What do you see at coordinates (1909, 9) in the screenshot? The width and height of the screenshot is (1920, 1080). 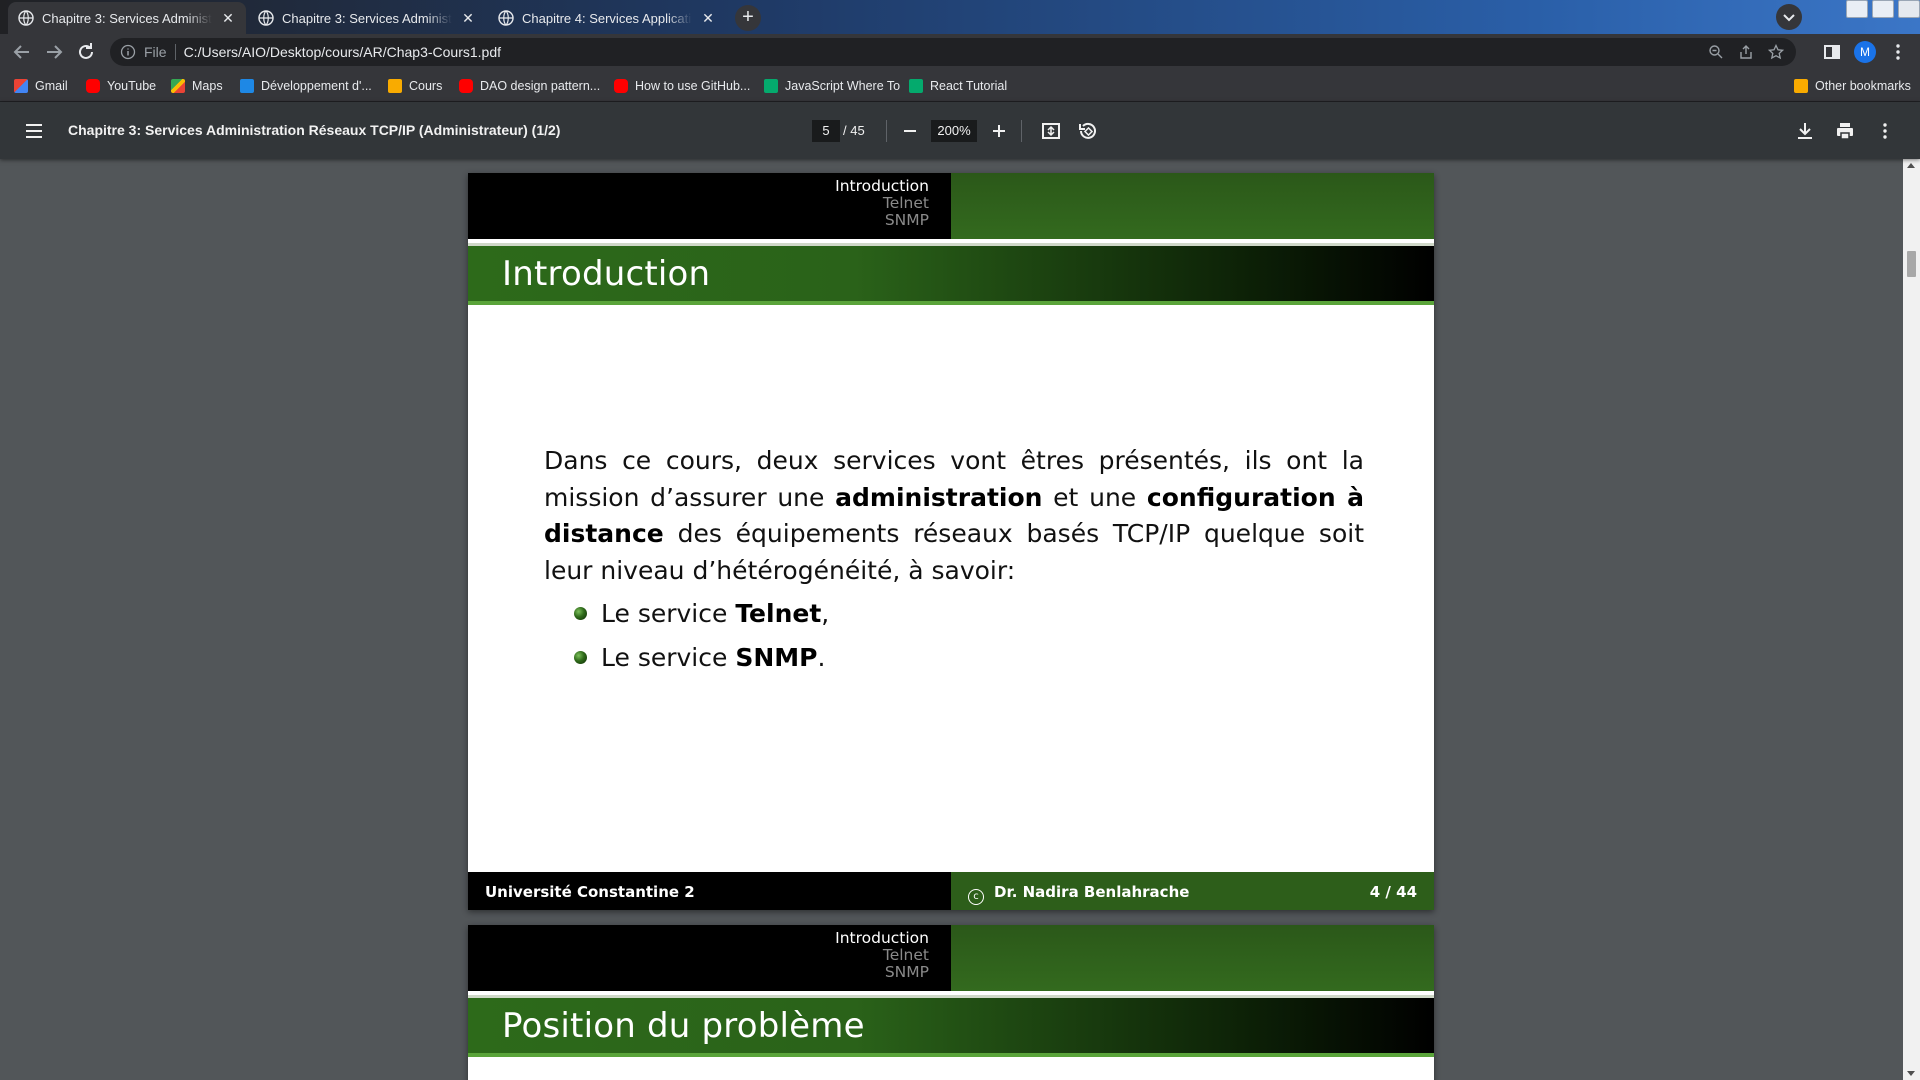 I see `close-window-button` at bounding box center [1909, 9].